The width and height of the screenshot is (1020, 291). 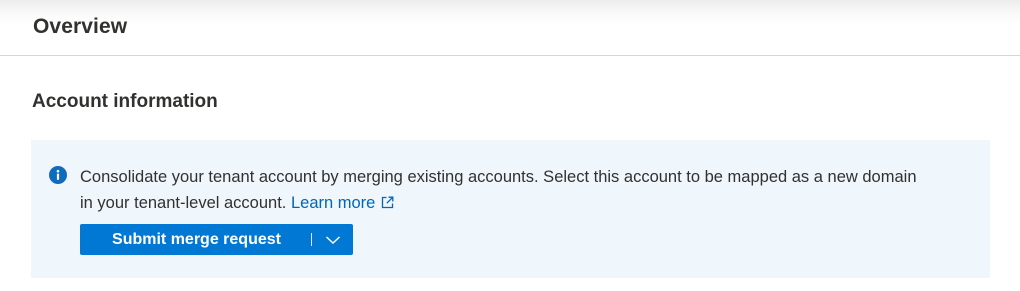 What do you see at coordinates (183, 203) in the screenshot?
I see `info-message-line2: in your tenant-level account.` at bounding box center [183, 203].